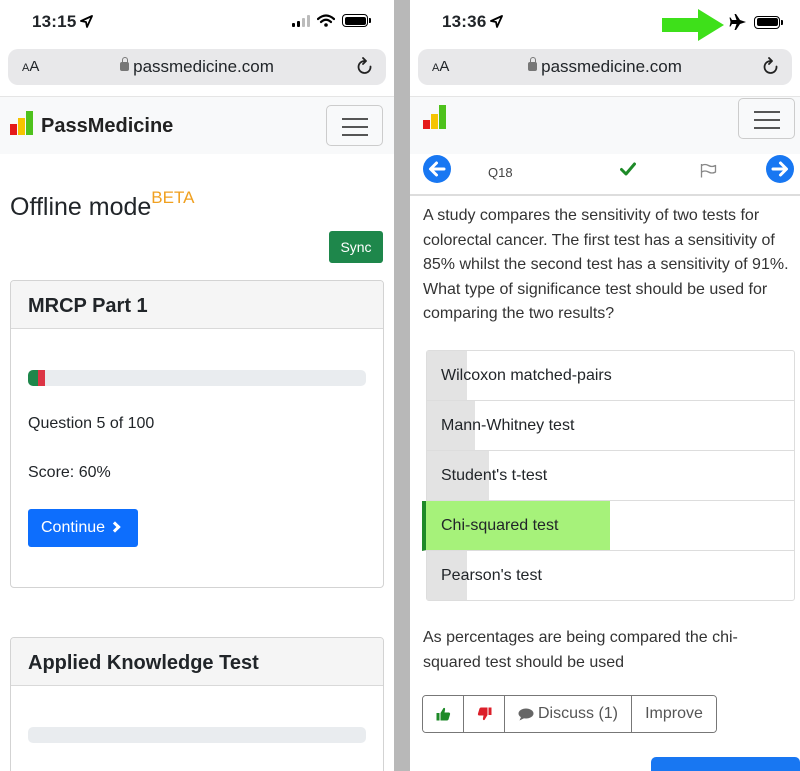 The height and width of the screenshot is (771, 800). What do you see at coordinates (605, 175) in the screenshot?
I see `question-navigation: Q18` at bounding box center [605, 175].